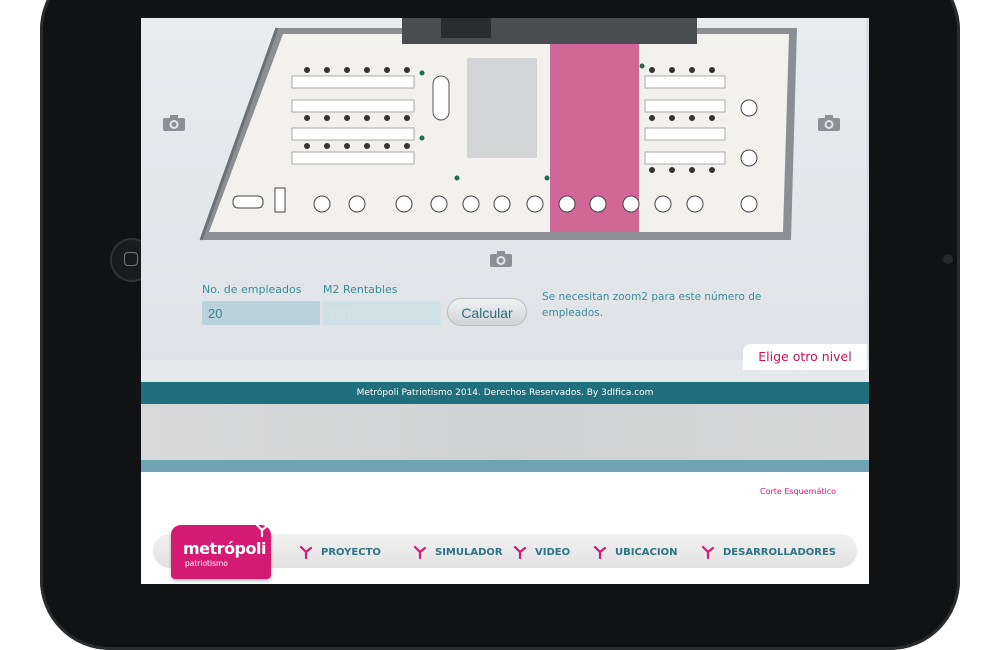 This screenshot has width=1000, height=650. I want to click on nav-simulador: SIMULADOR, so click(458, 552).